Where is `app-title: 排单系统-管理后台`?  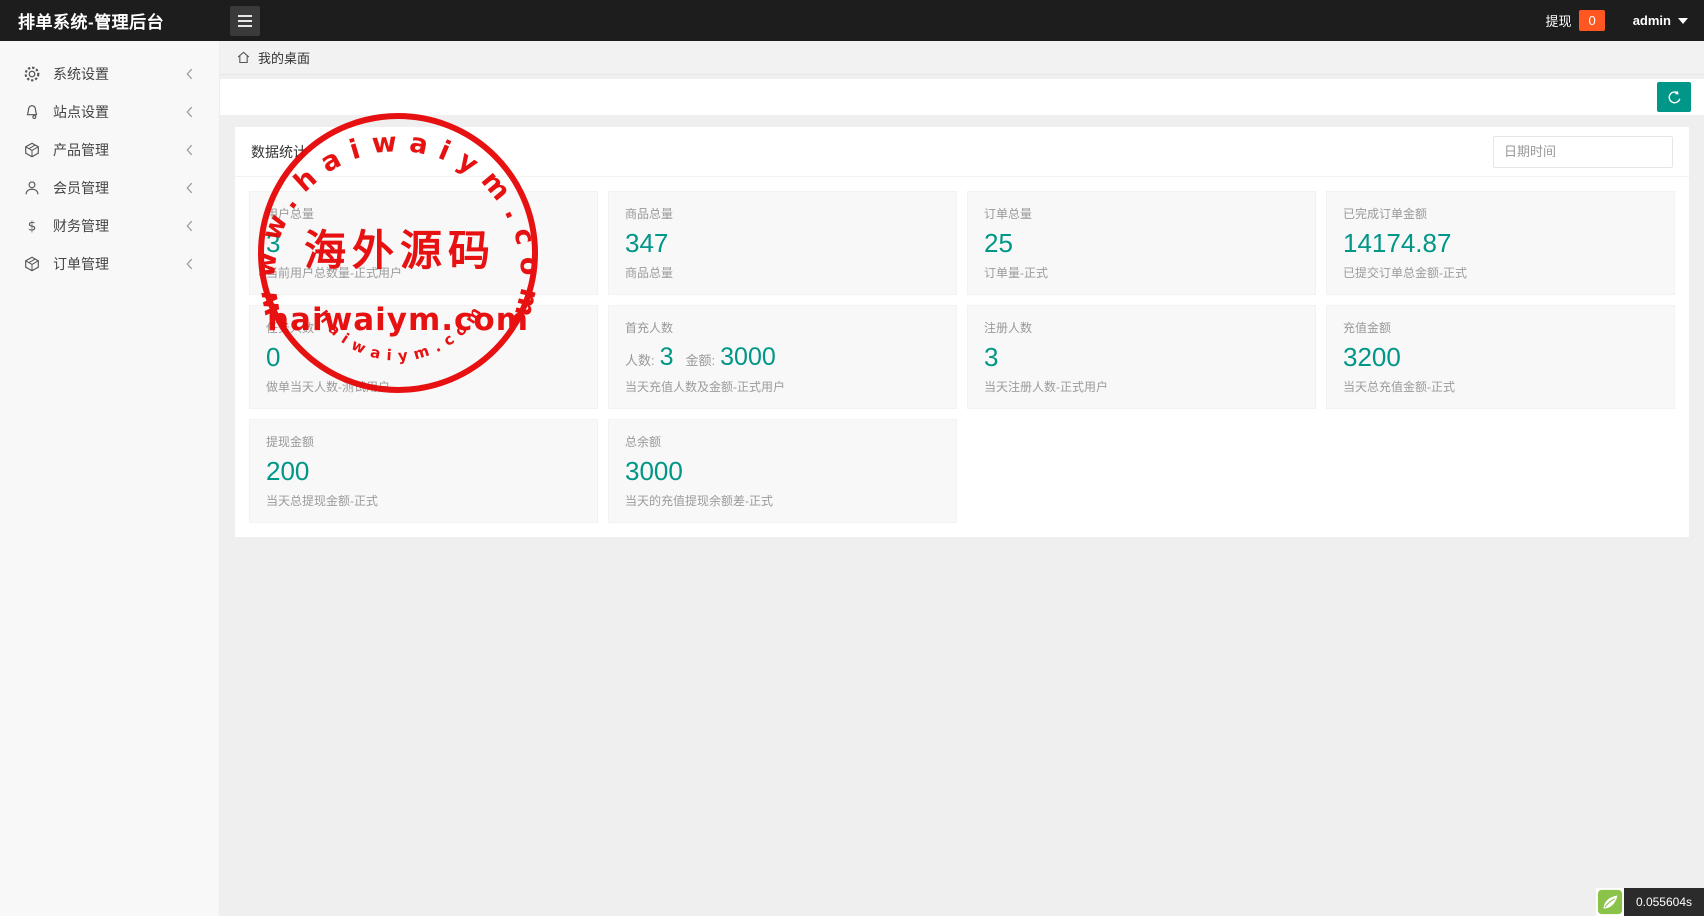 app-title: 排单系统-管理后台 is located at coordinates (91, 22).